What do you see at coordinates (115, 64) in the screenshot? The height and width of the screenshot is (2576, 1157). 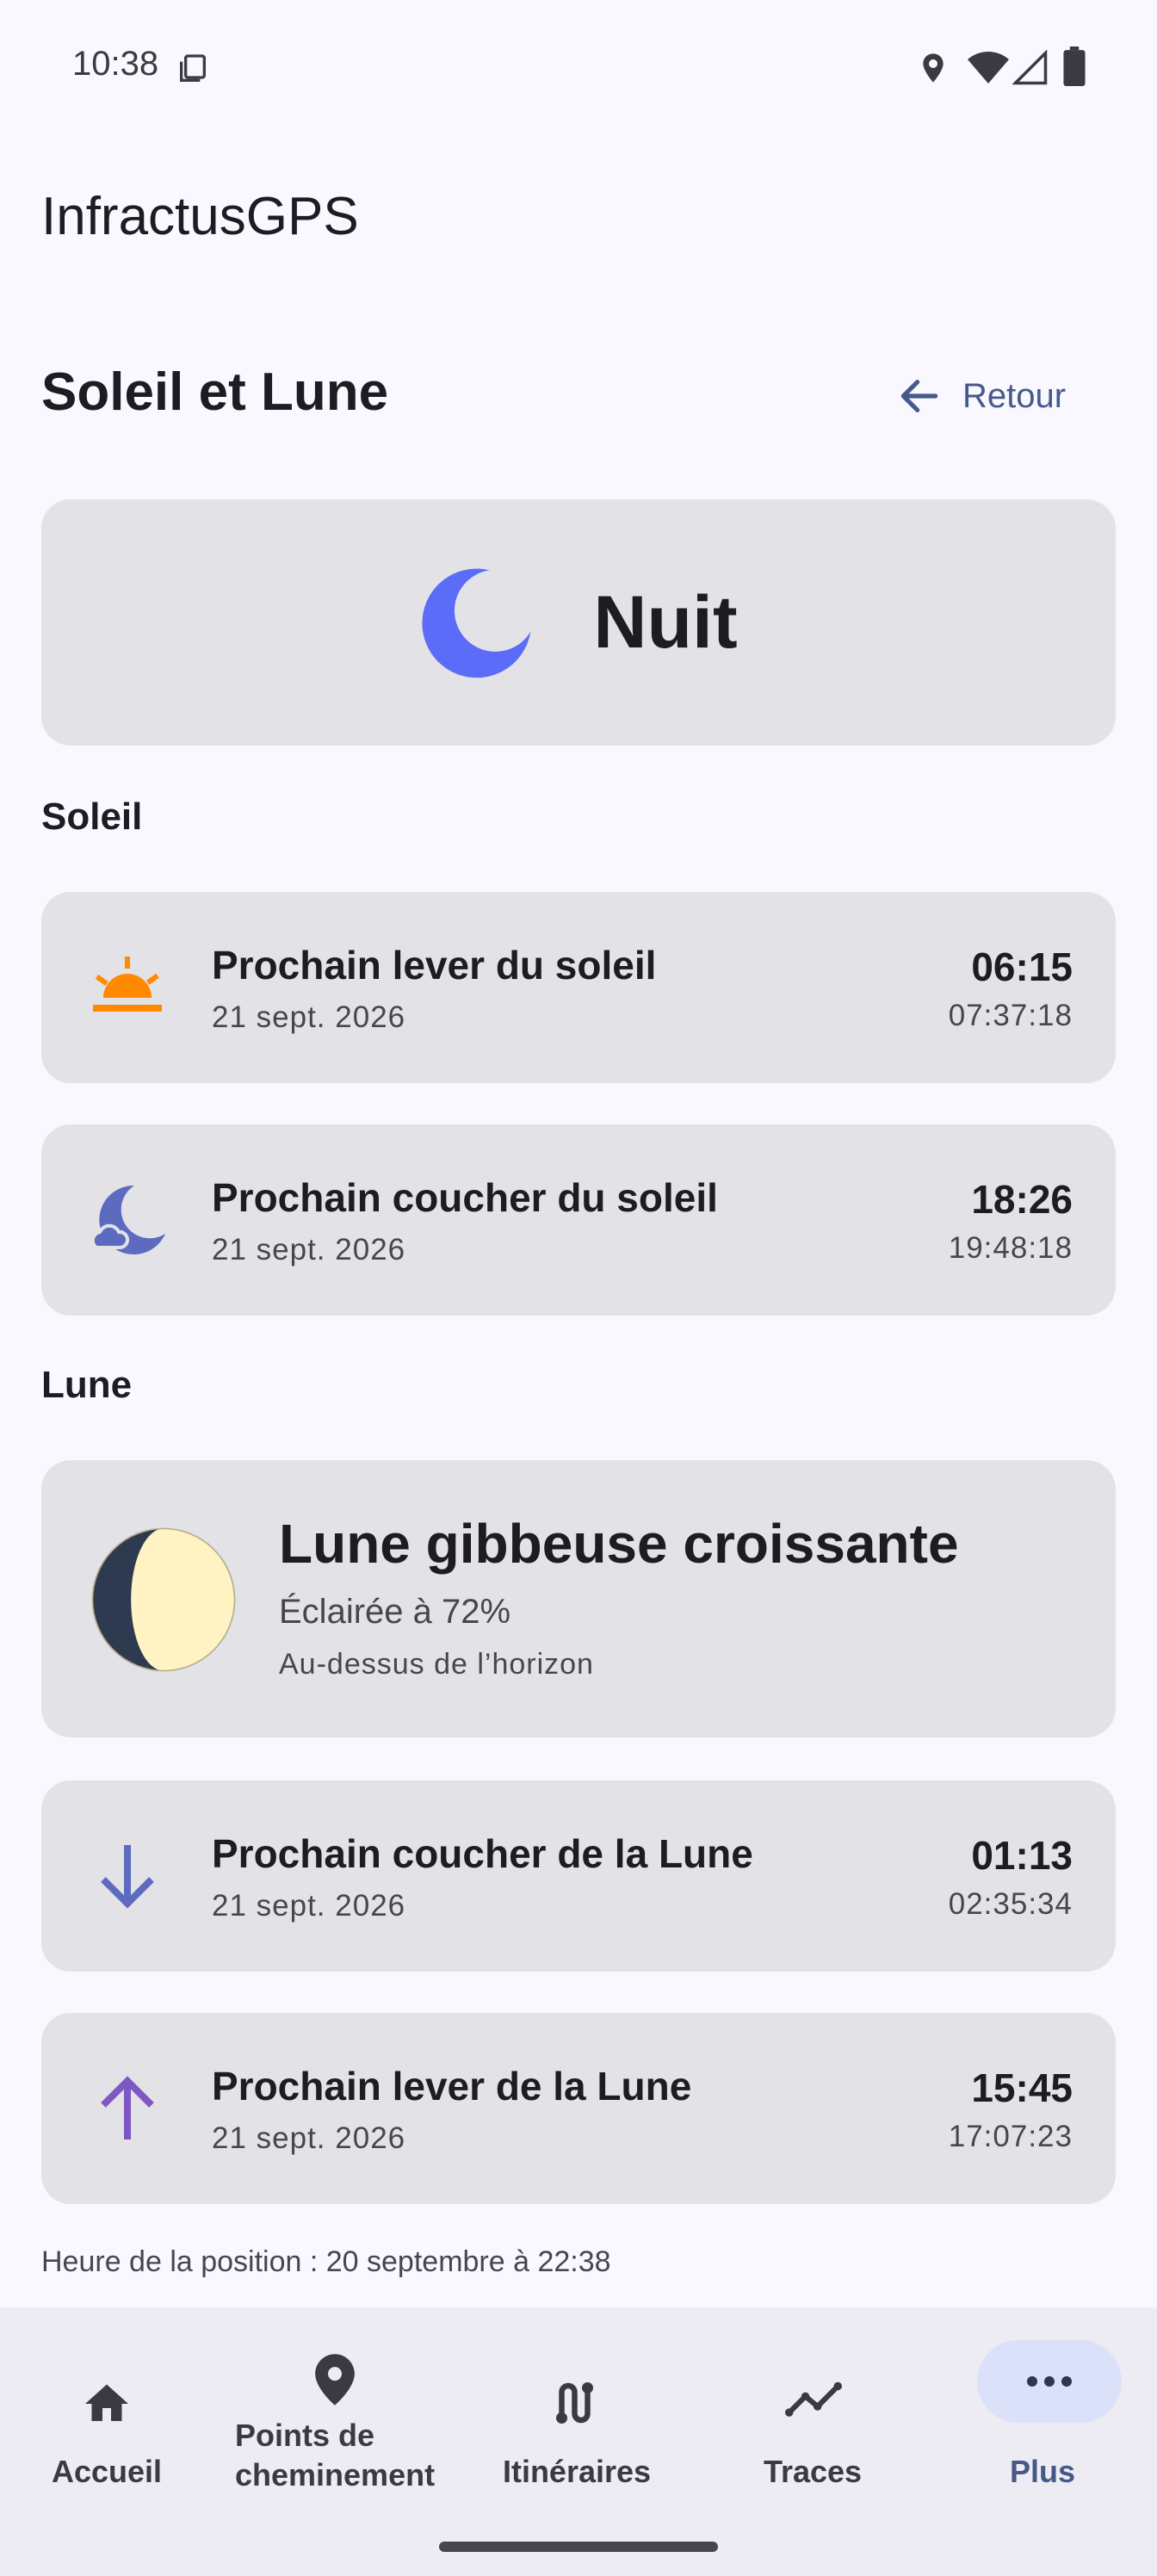 I see `status-time: 10:38` at bounding box center [115, 64].